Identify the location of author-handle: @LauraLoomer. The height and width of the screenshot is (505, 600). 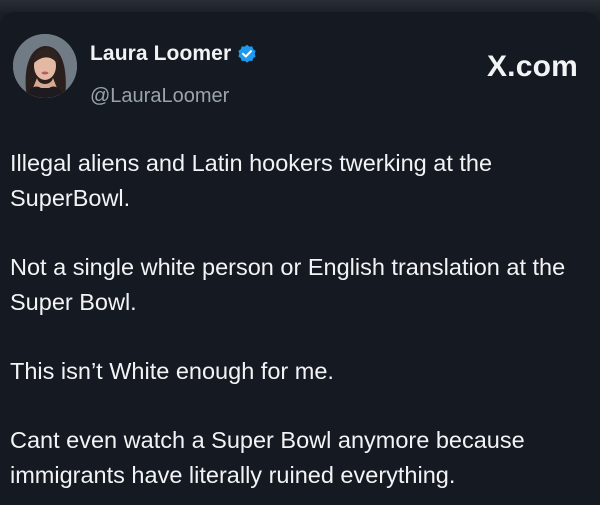
(159, 96).